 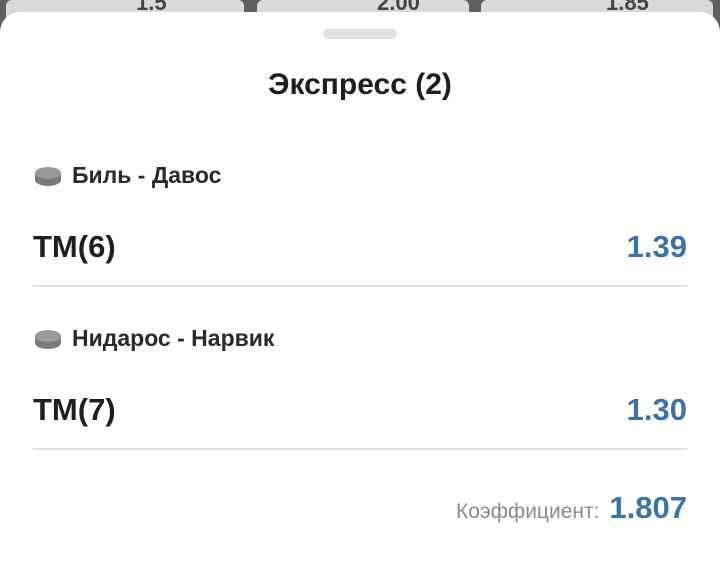 I want to click on bet-odd: 1.39, so click(x=656, y=246).